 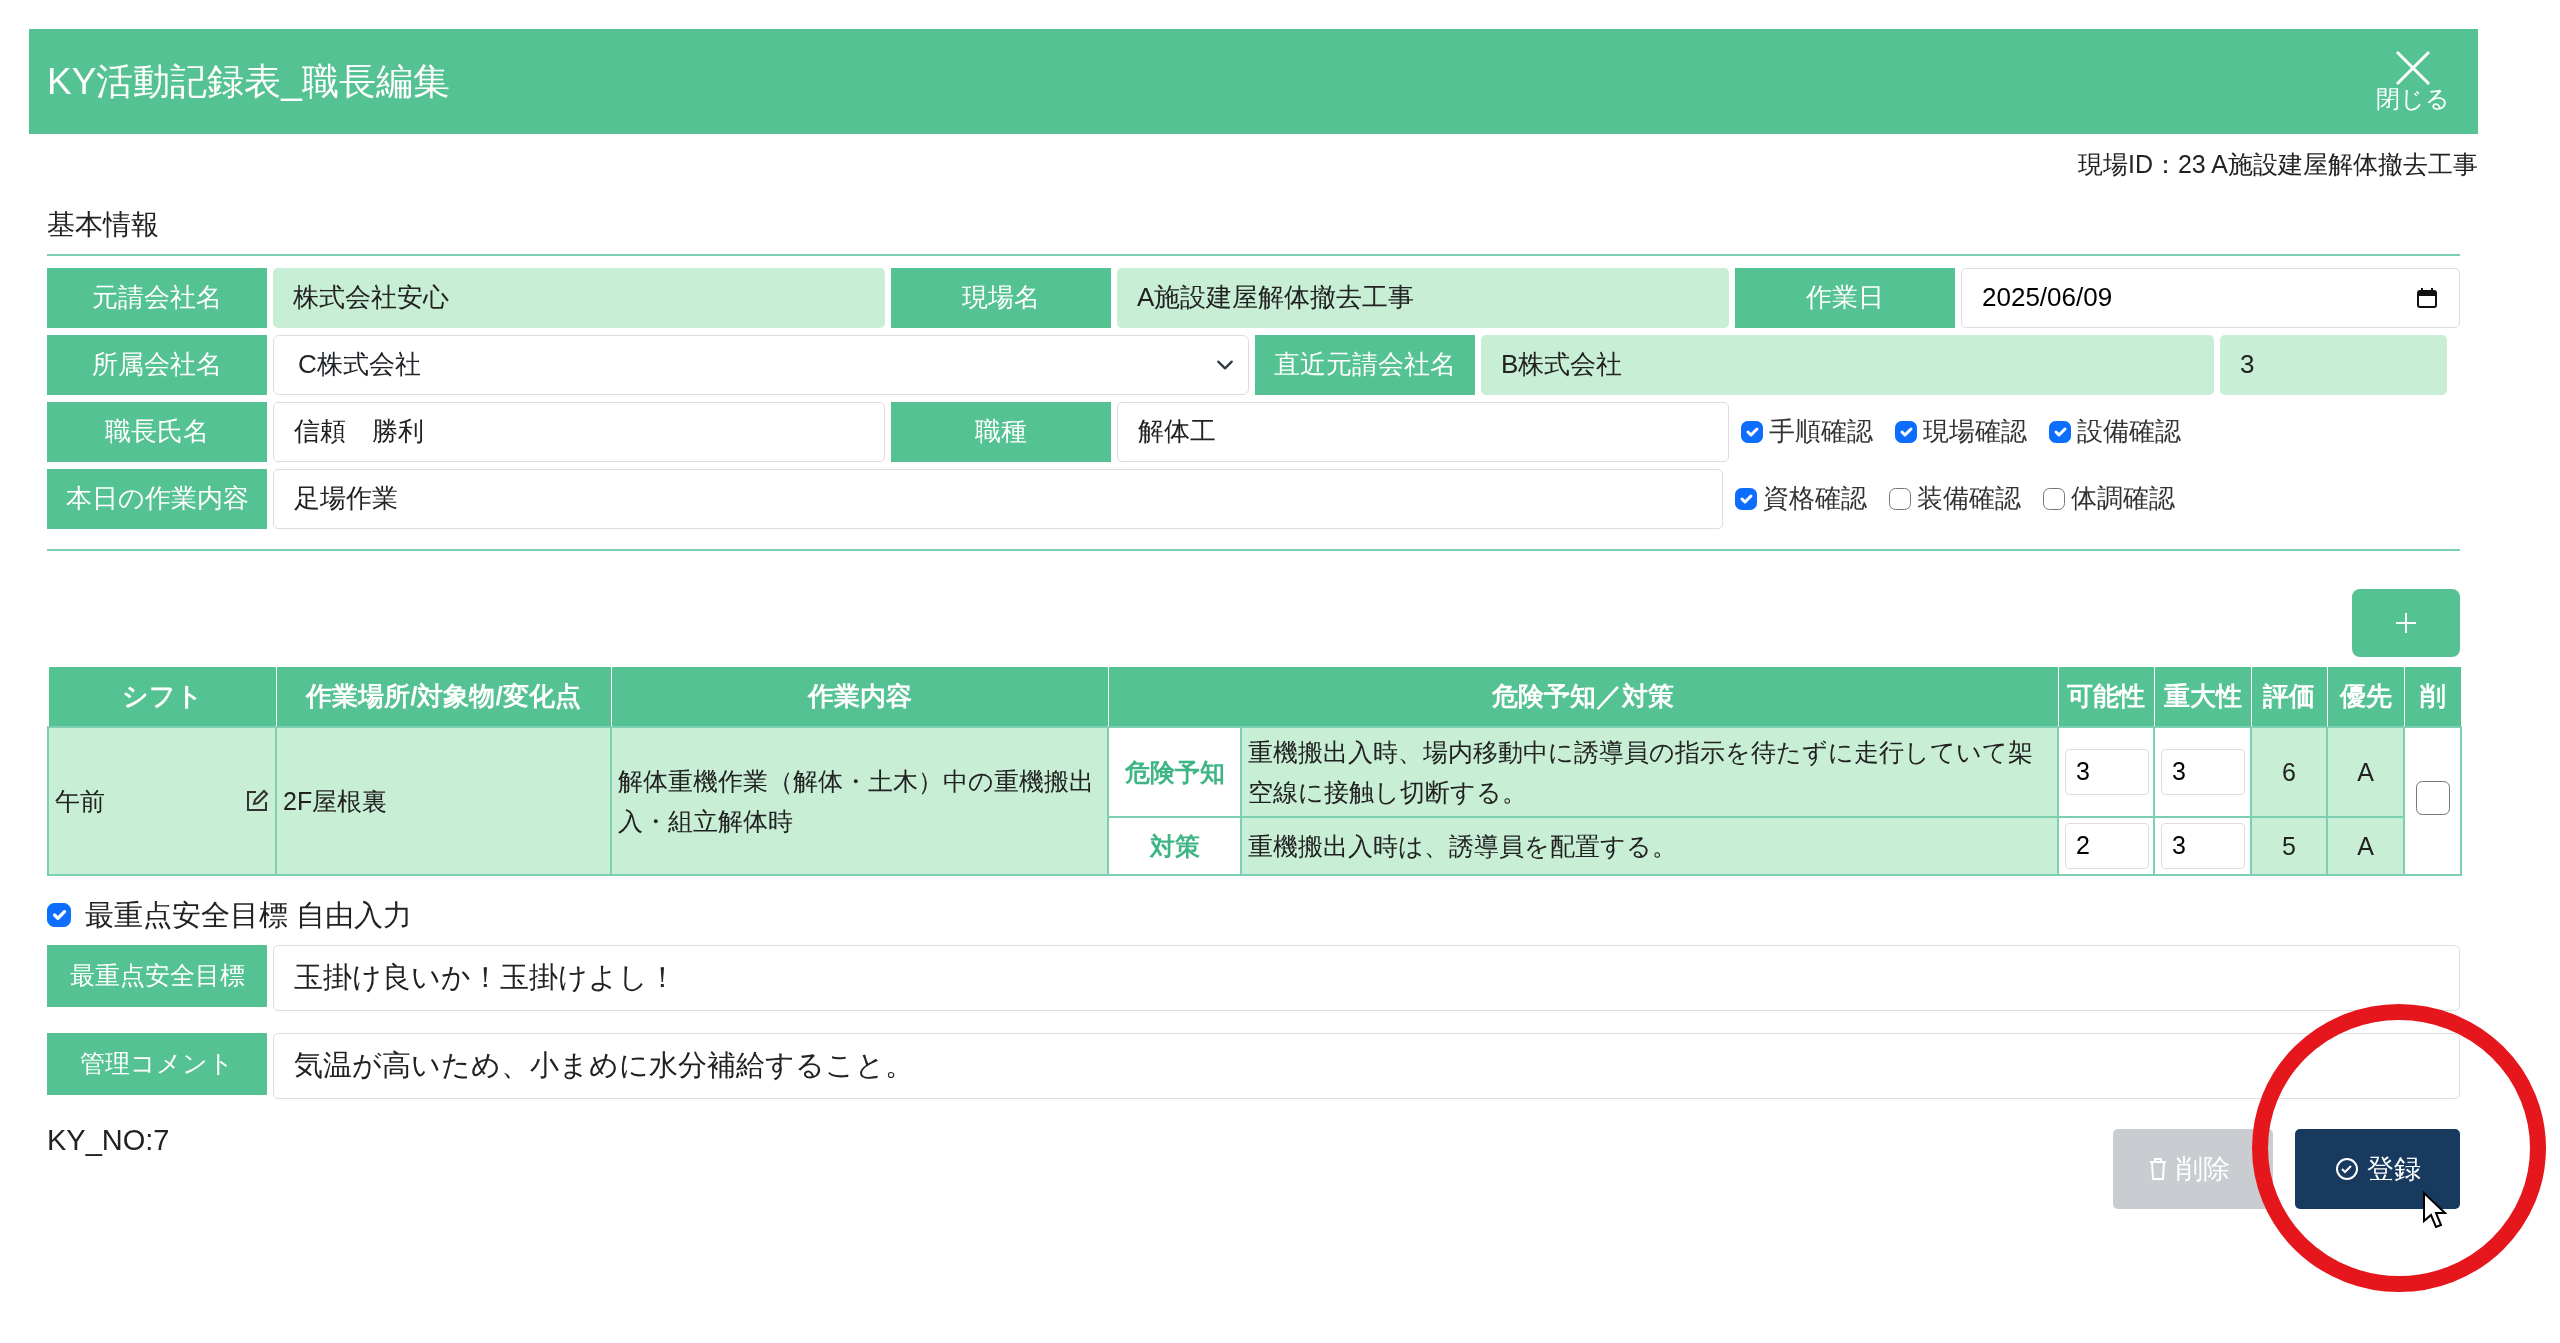 What do you see at coordinates (157, 976) in the screenshot?
I see `field-label: 最重点安全目標` at bounding box center [157, 976].